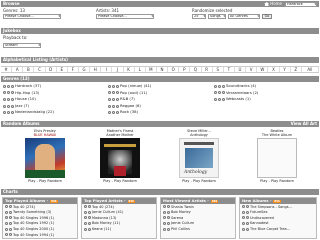 This screenshot has height=240, width=320. What do you see at coordinates (181, 212) in the screenshot?
I see `chart-item-label: Bob Marley` at bounding box center [181, 212].